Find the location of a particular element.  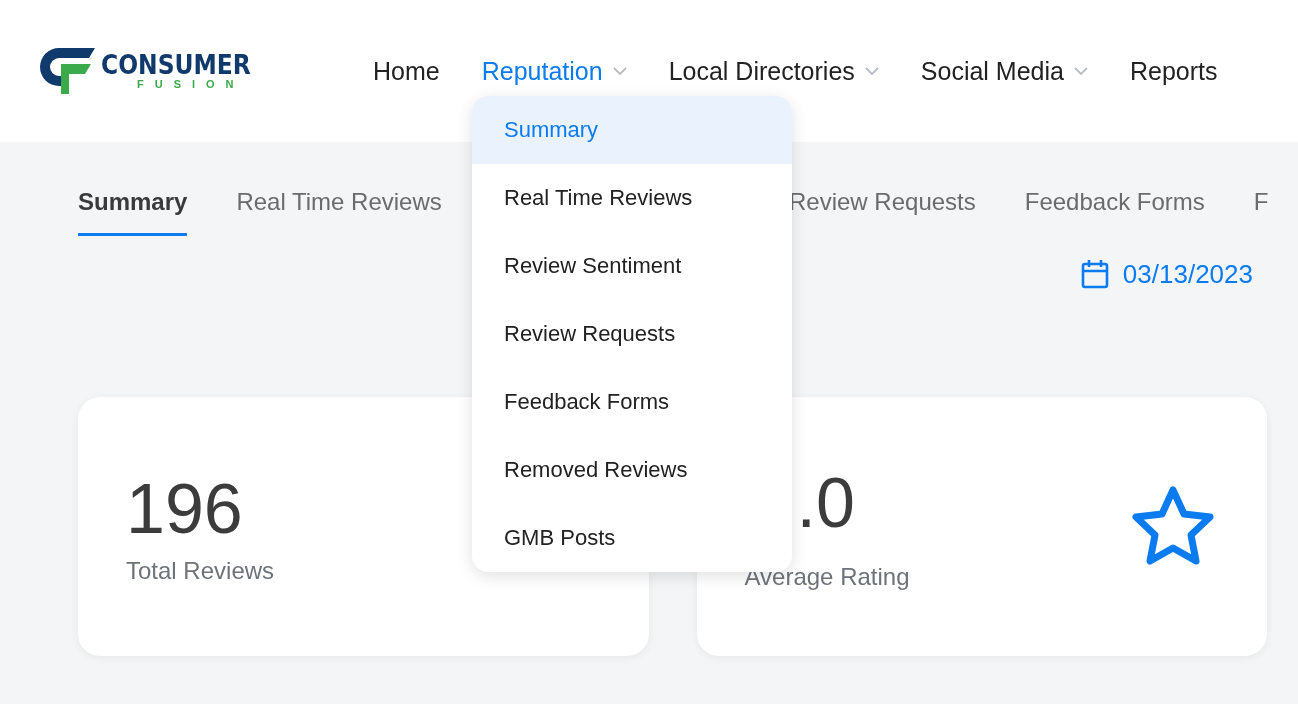

tab: F is located at coordinates (1261, 189).